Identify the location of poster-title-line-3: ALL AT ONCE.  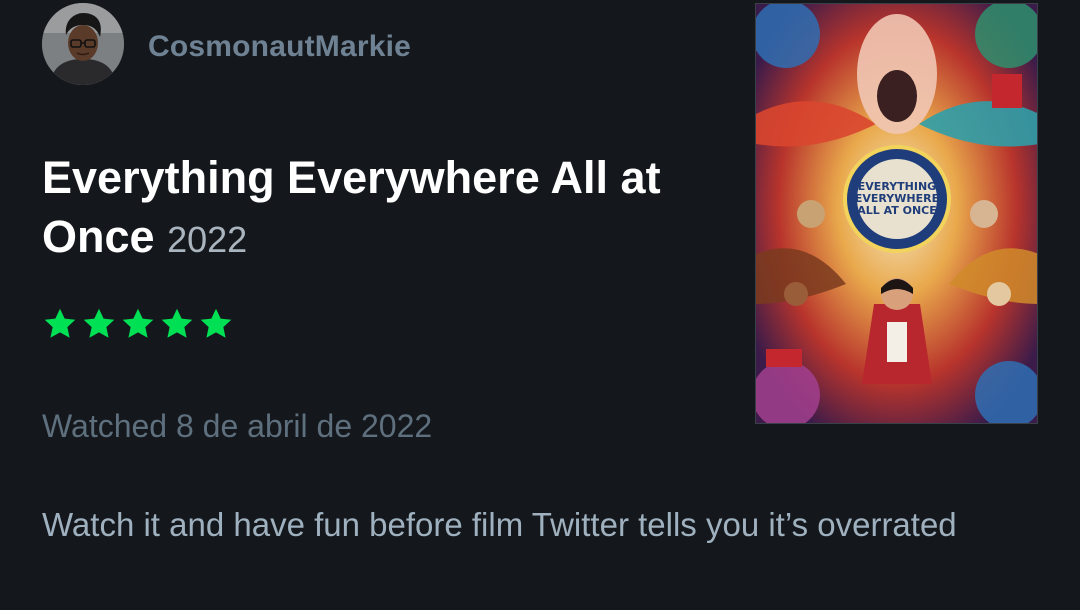
(897, 210).